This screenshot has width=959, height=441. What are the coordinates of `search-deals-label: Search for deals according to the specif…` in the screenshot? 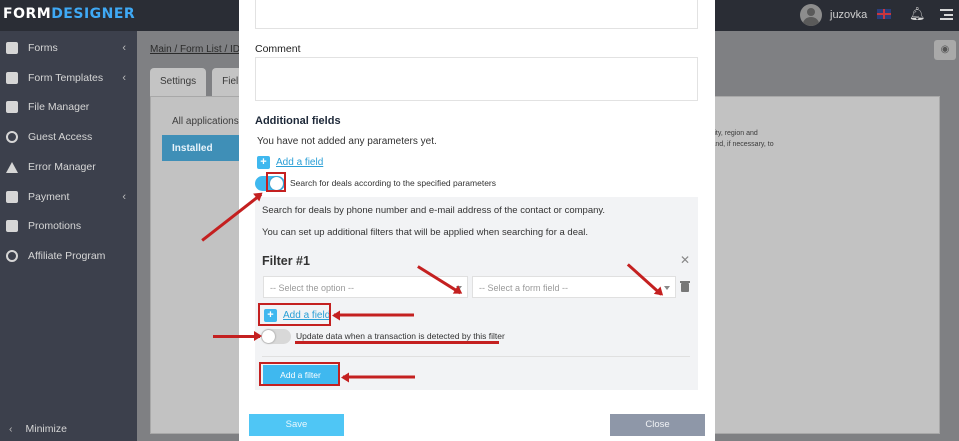 It's located at (393, 183).